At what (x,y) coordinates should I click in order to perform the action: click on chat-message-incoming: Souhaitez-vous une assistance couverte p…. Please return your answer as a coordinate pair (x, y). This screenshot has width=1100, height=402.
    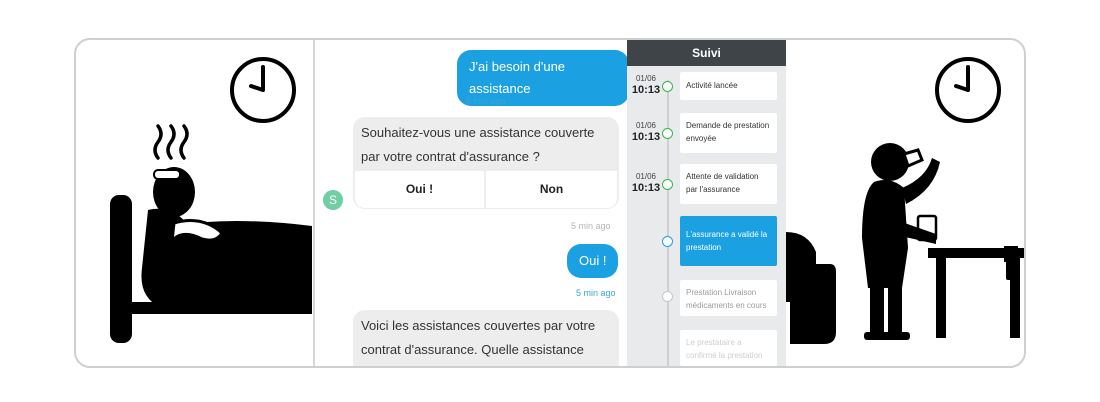
    Looking at the image, I should click on (486, 163).